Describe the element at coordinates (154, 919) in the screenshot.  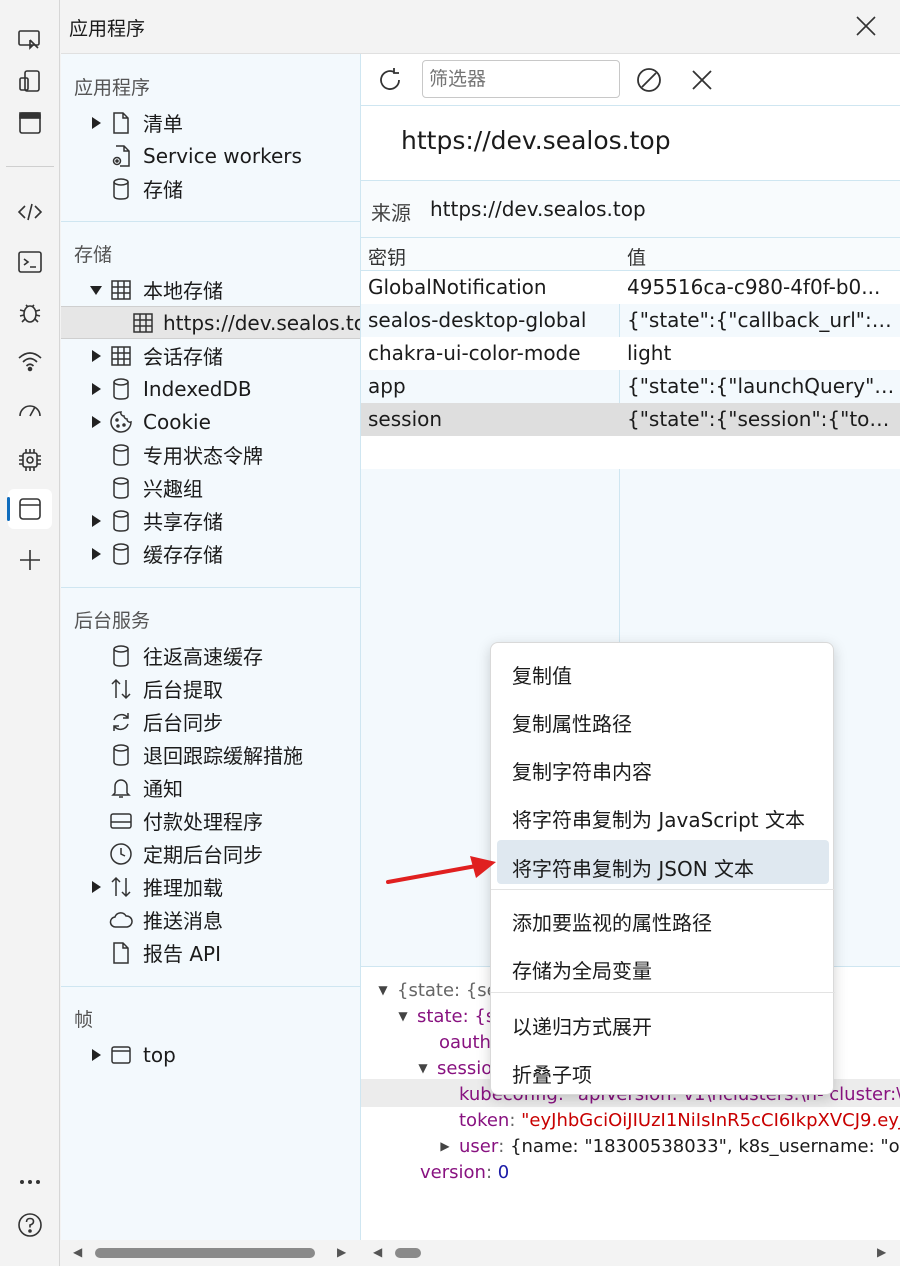
I see `tree-item-push-messaging: 推送消息` at that location.